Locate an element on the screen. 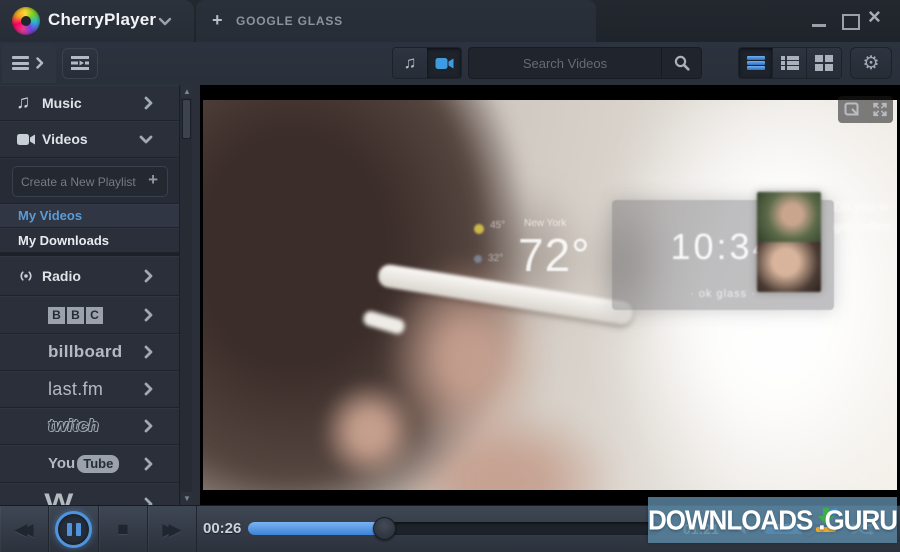  playlist-icon is located at coordinates (80, 63).